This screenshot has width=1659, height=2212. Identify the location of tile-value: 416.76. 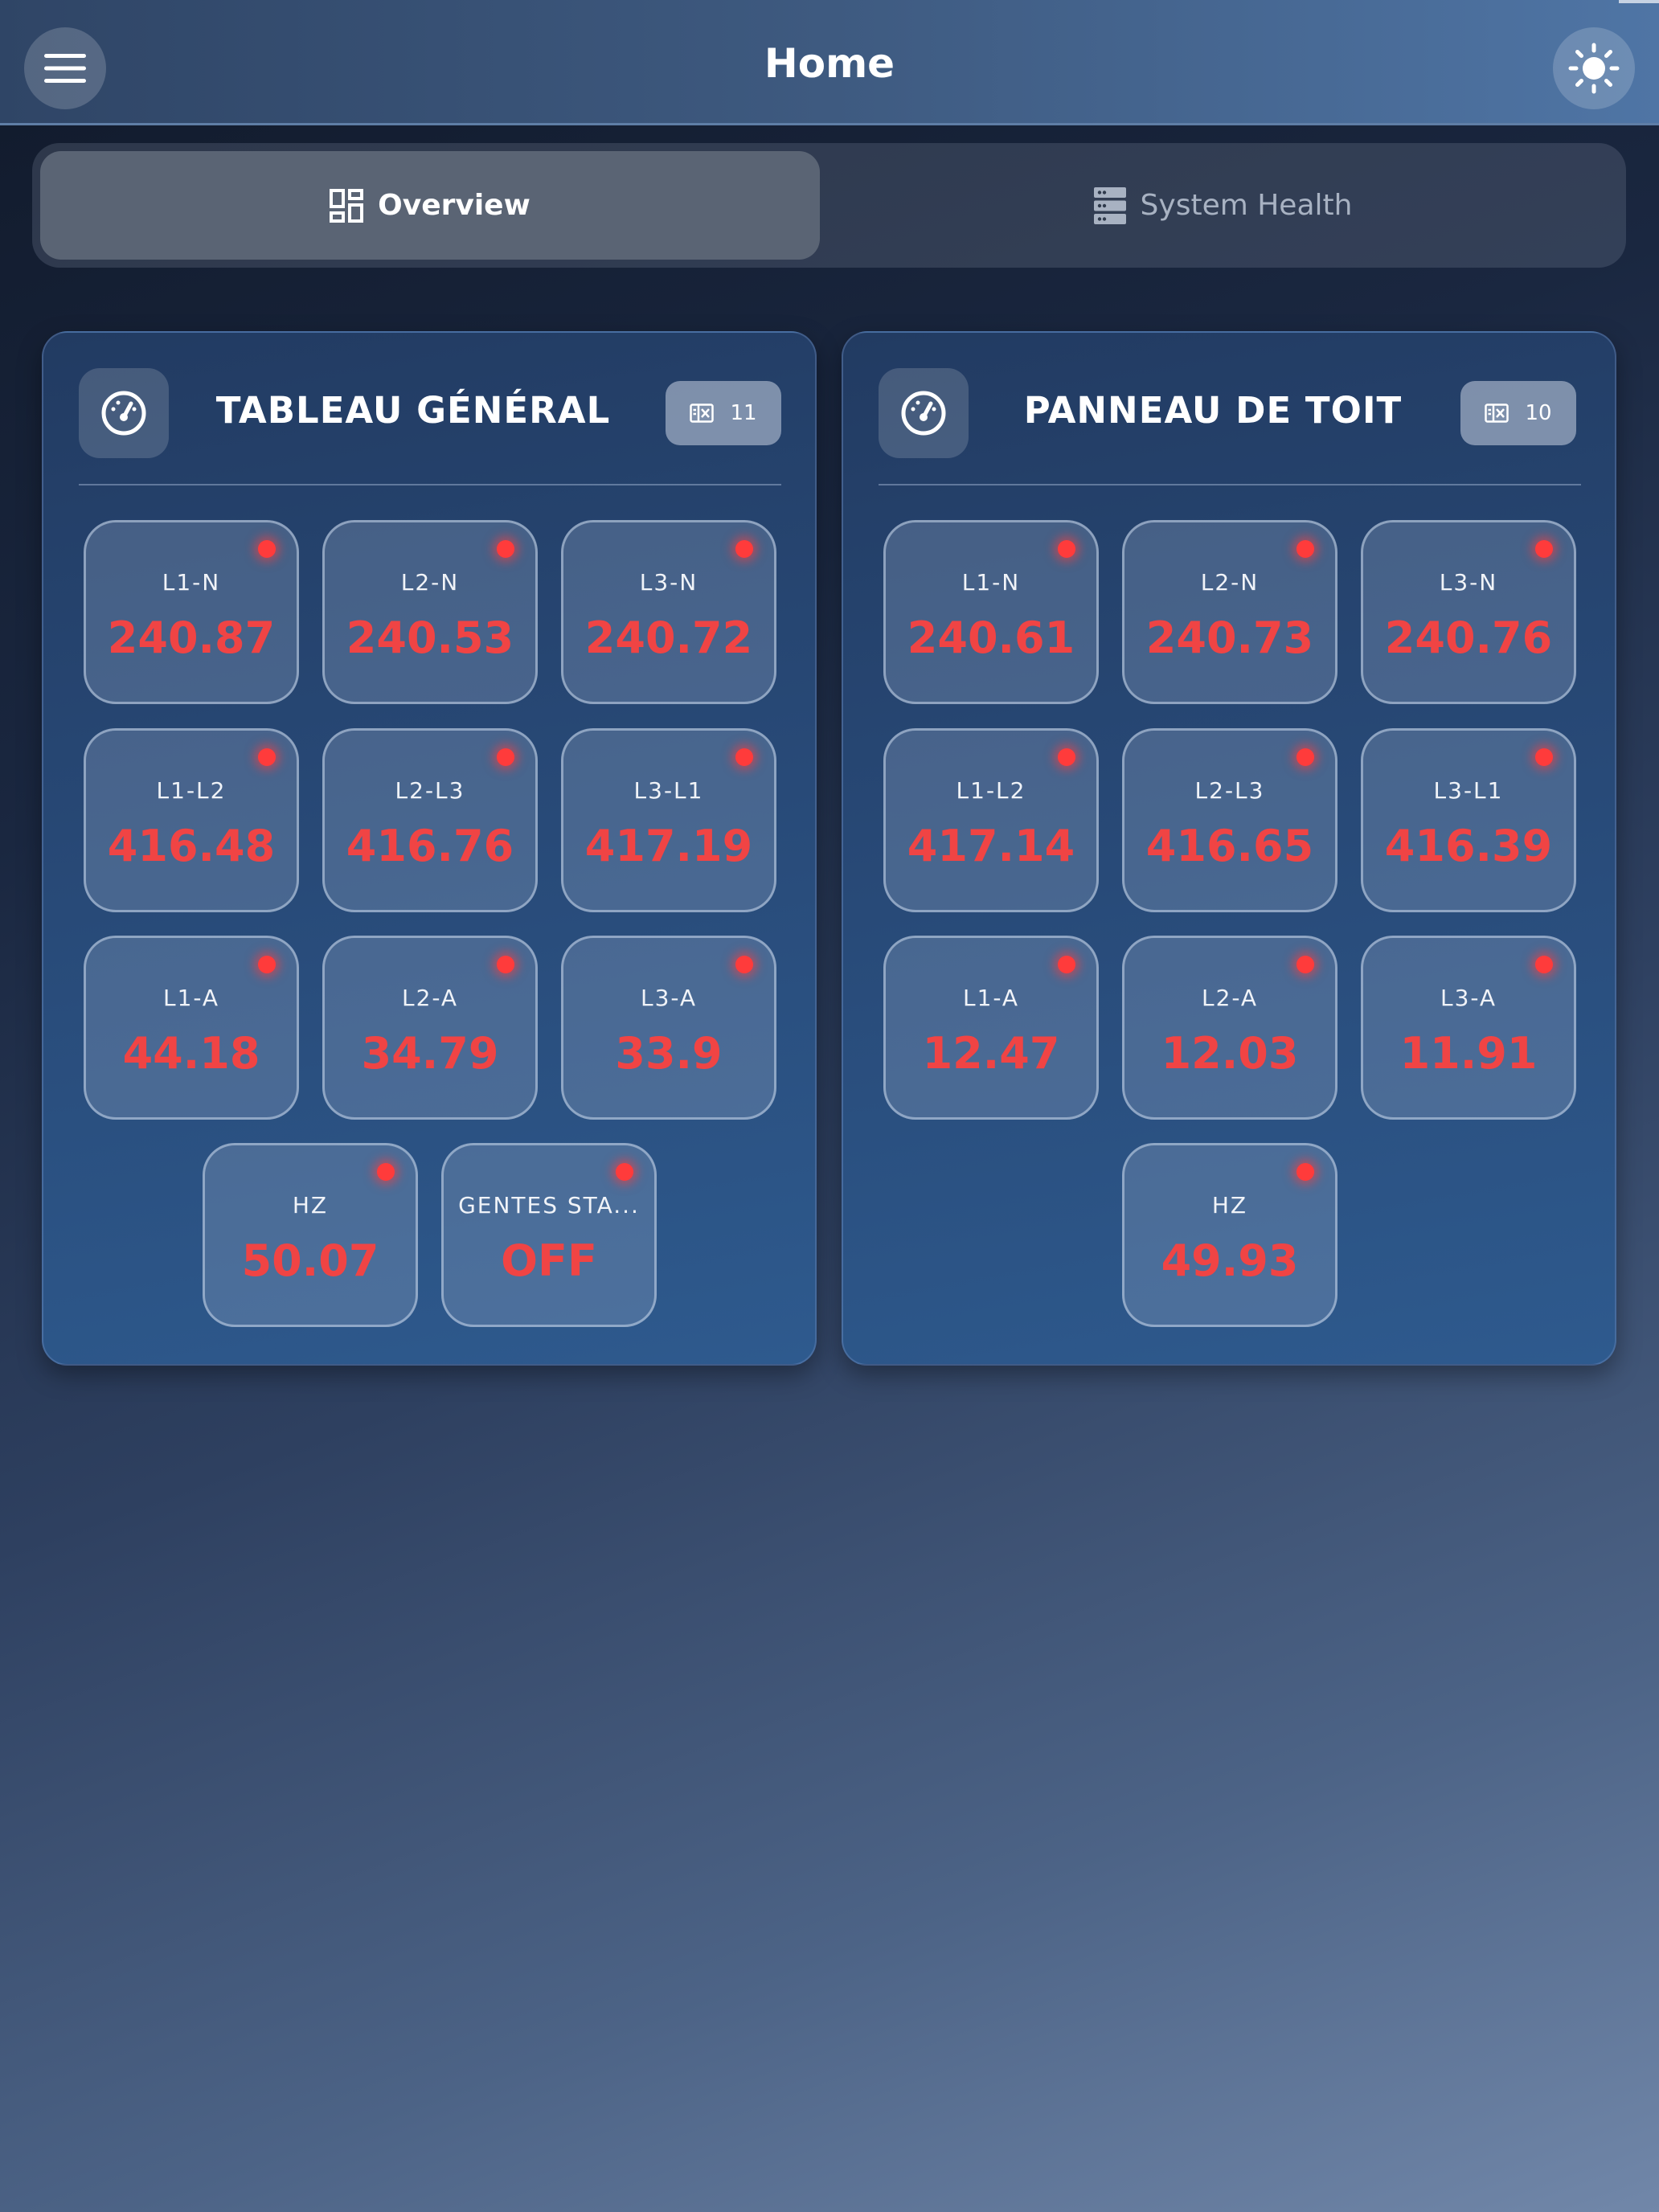
(430, 846).